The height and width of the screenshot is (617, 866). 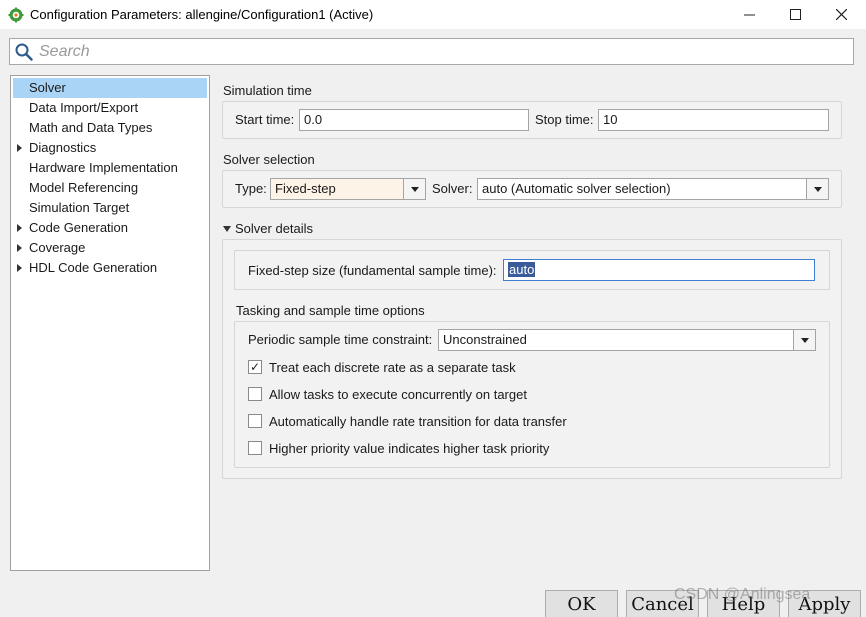 I want to click on start-time-label: Start time:, so click(x=265, y=119).